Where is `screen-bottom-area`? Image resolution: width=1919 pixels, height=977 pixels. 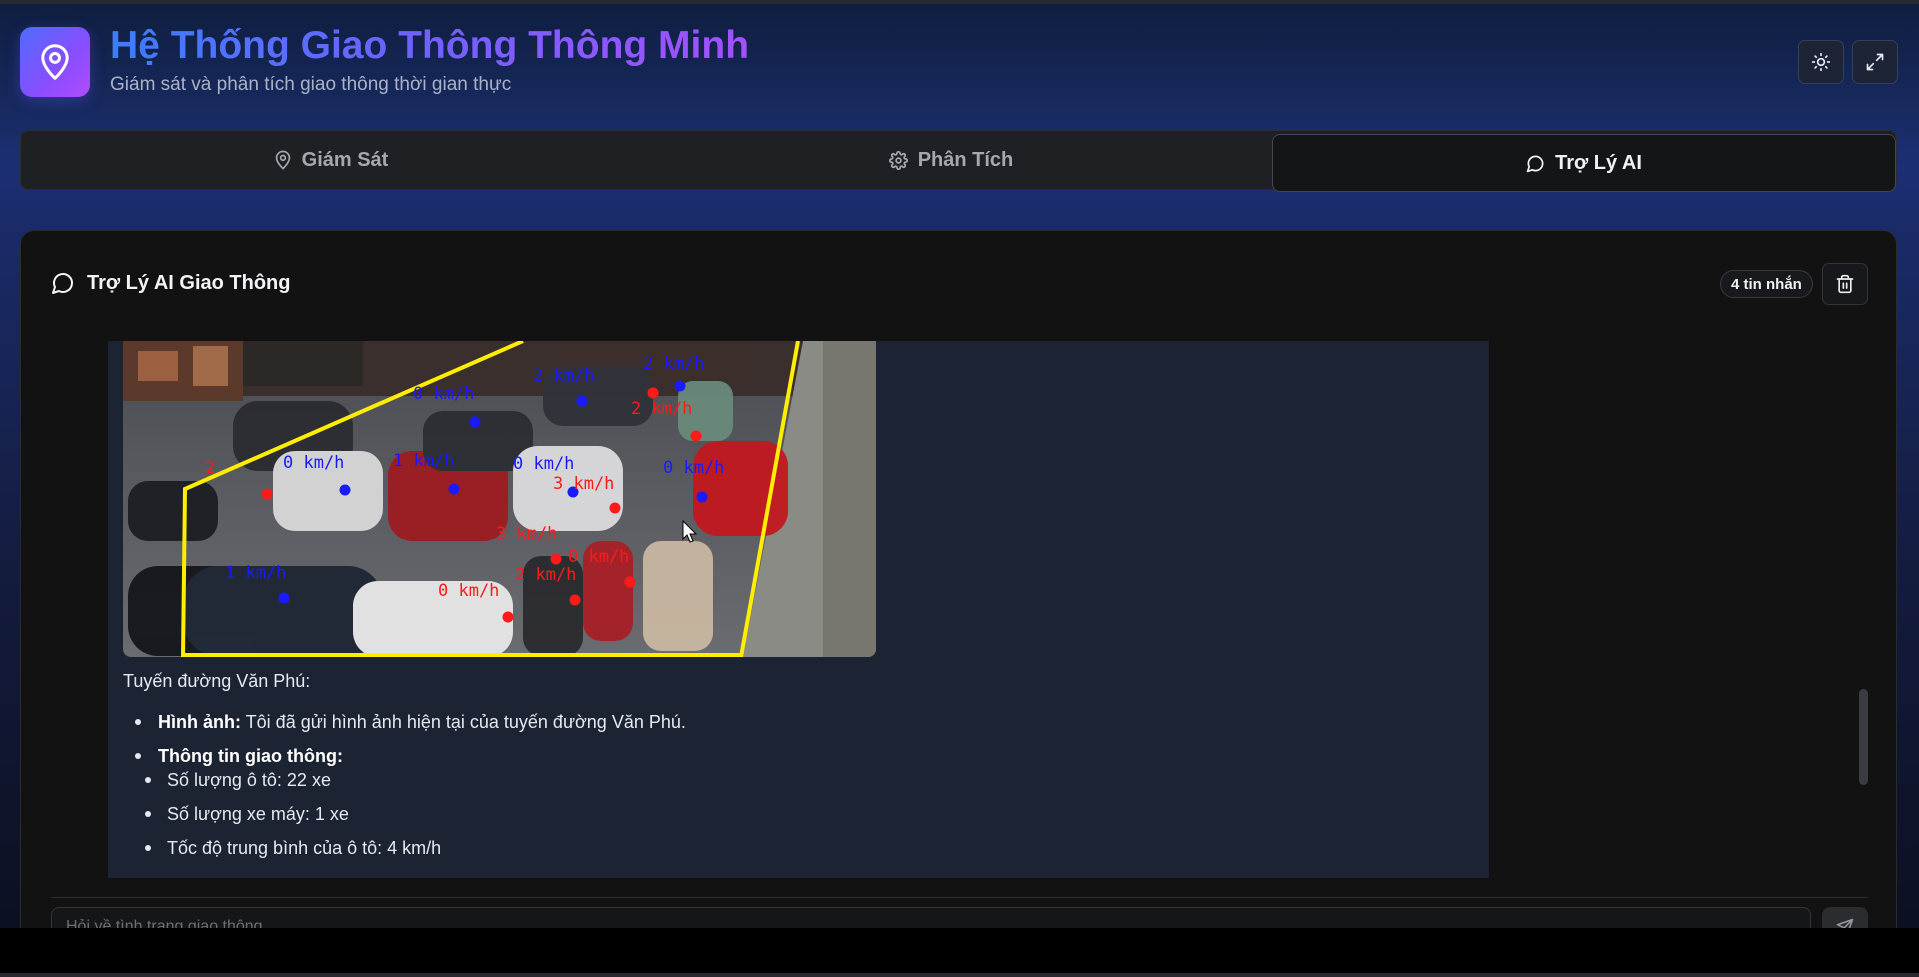 screen-bottom-area is located at coordinates (959, 952).